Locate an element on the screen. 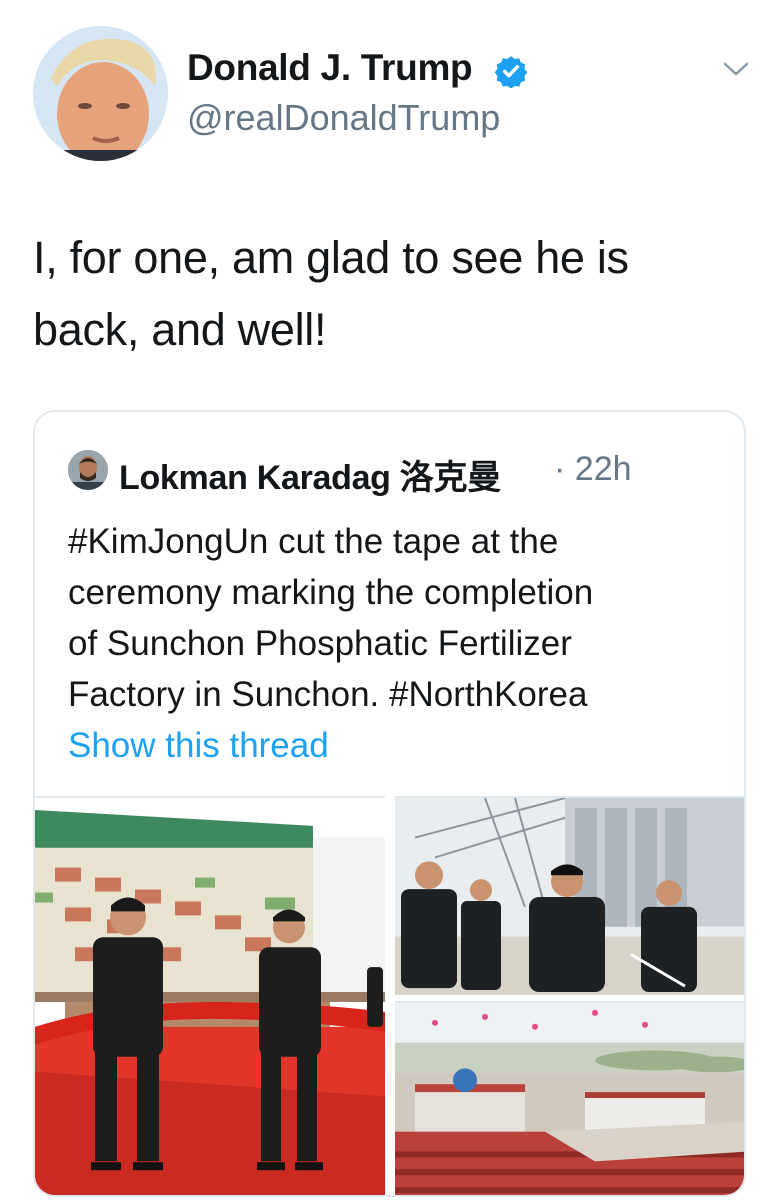 This screenshot has width=779, height=1200. quoted-text-line: Factory in Sunchon. #NorthKorea is located at coordinates (328, 694).